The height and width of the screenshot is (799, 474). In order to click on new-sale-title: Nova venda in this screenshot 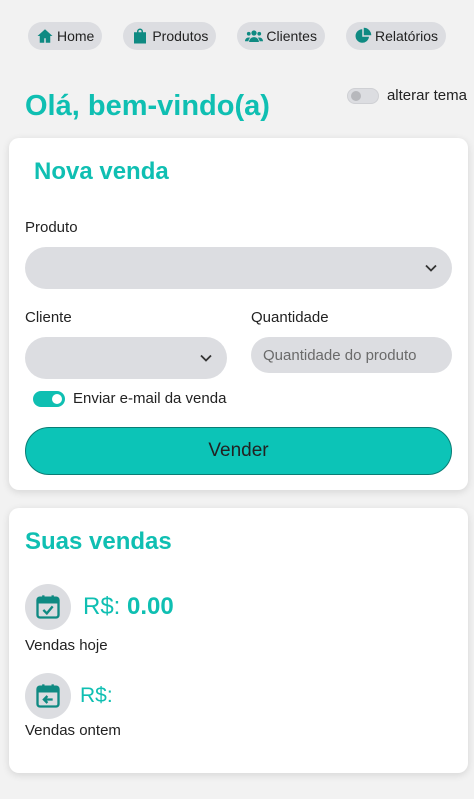, I will do `click(101, 171)`.